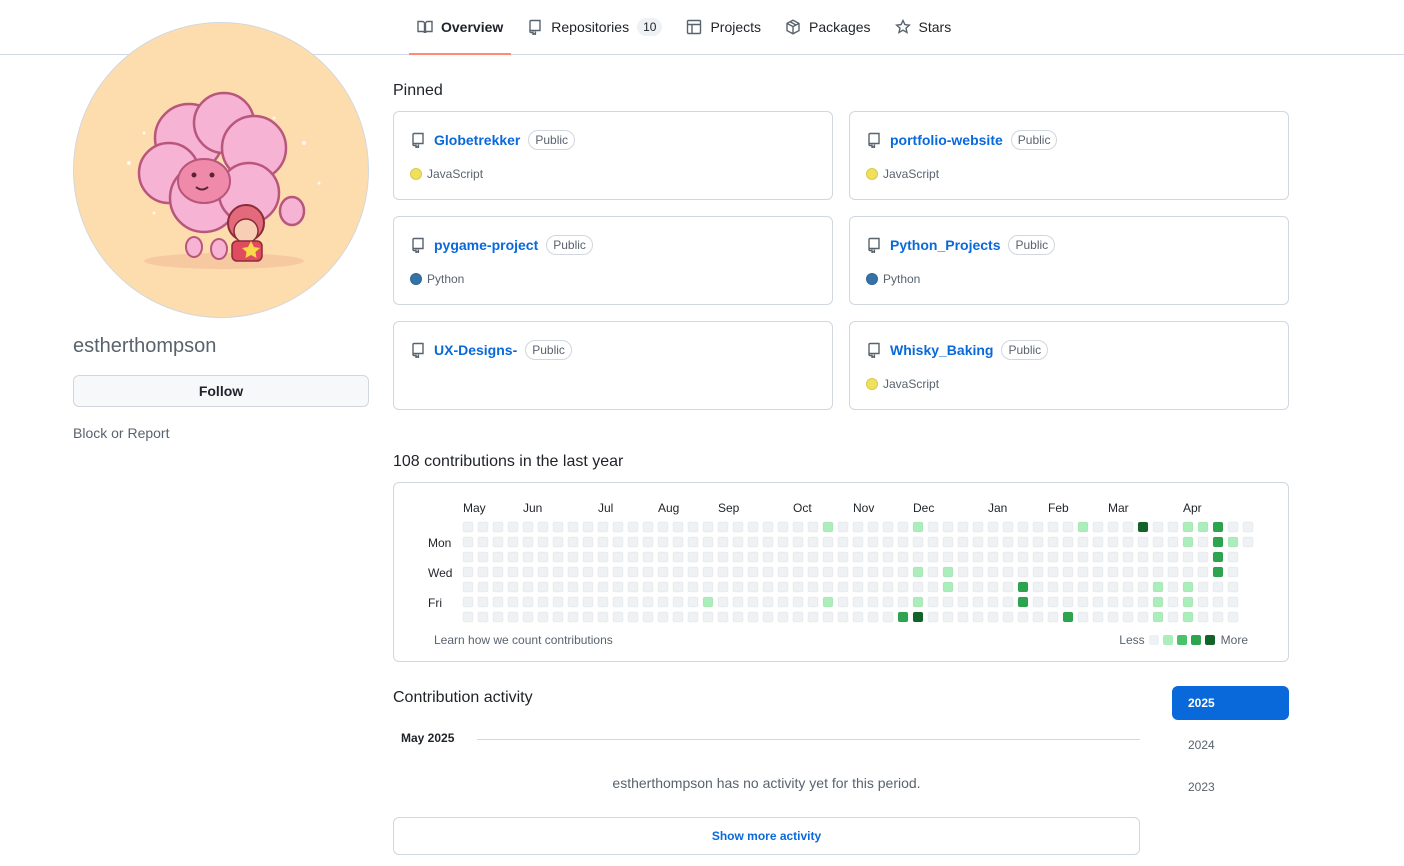 The height and width of the screenshot is (866, 1404). I want to click on tab-repositories: Repositories 10, so click(594, 27).